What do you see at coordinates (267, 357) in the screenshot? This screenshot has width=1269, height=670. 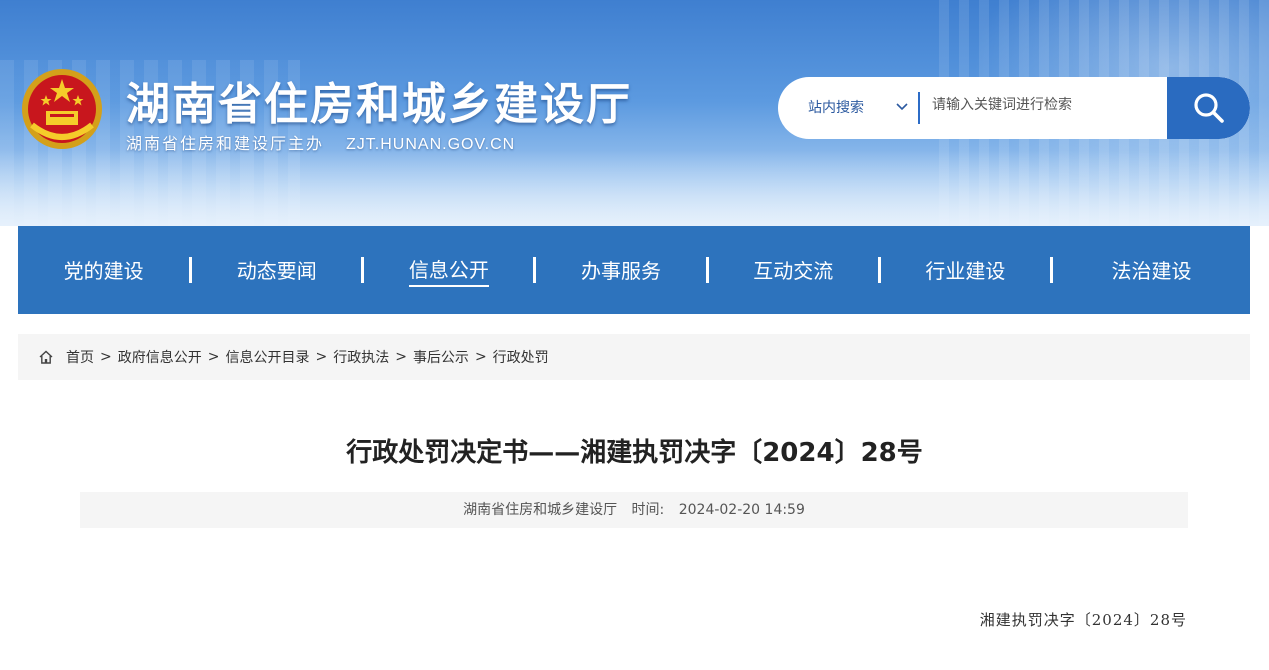 I see `breadcrumb-info-catalog: 信息公开目录` at bounding box center [267, 357].